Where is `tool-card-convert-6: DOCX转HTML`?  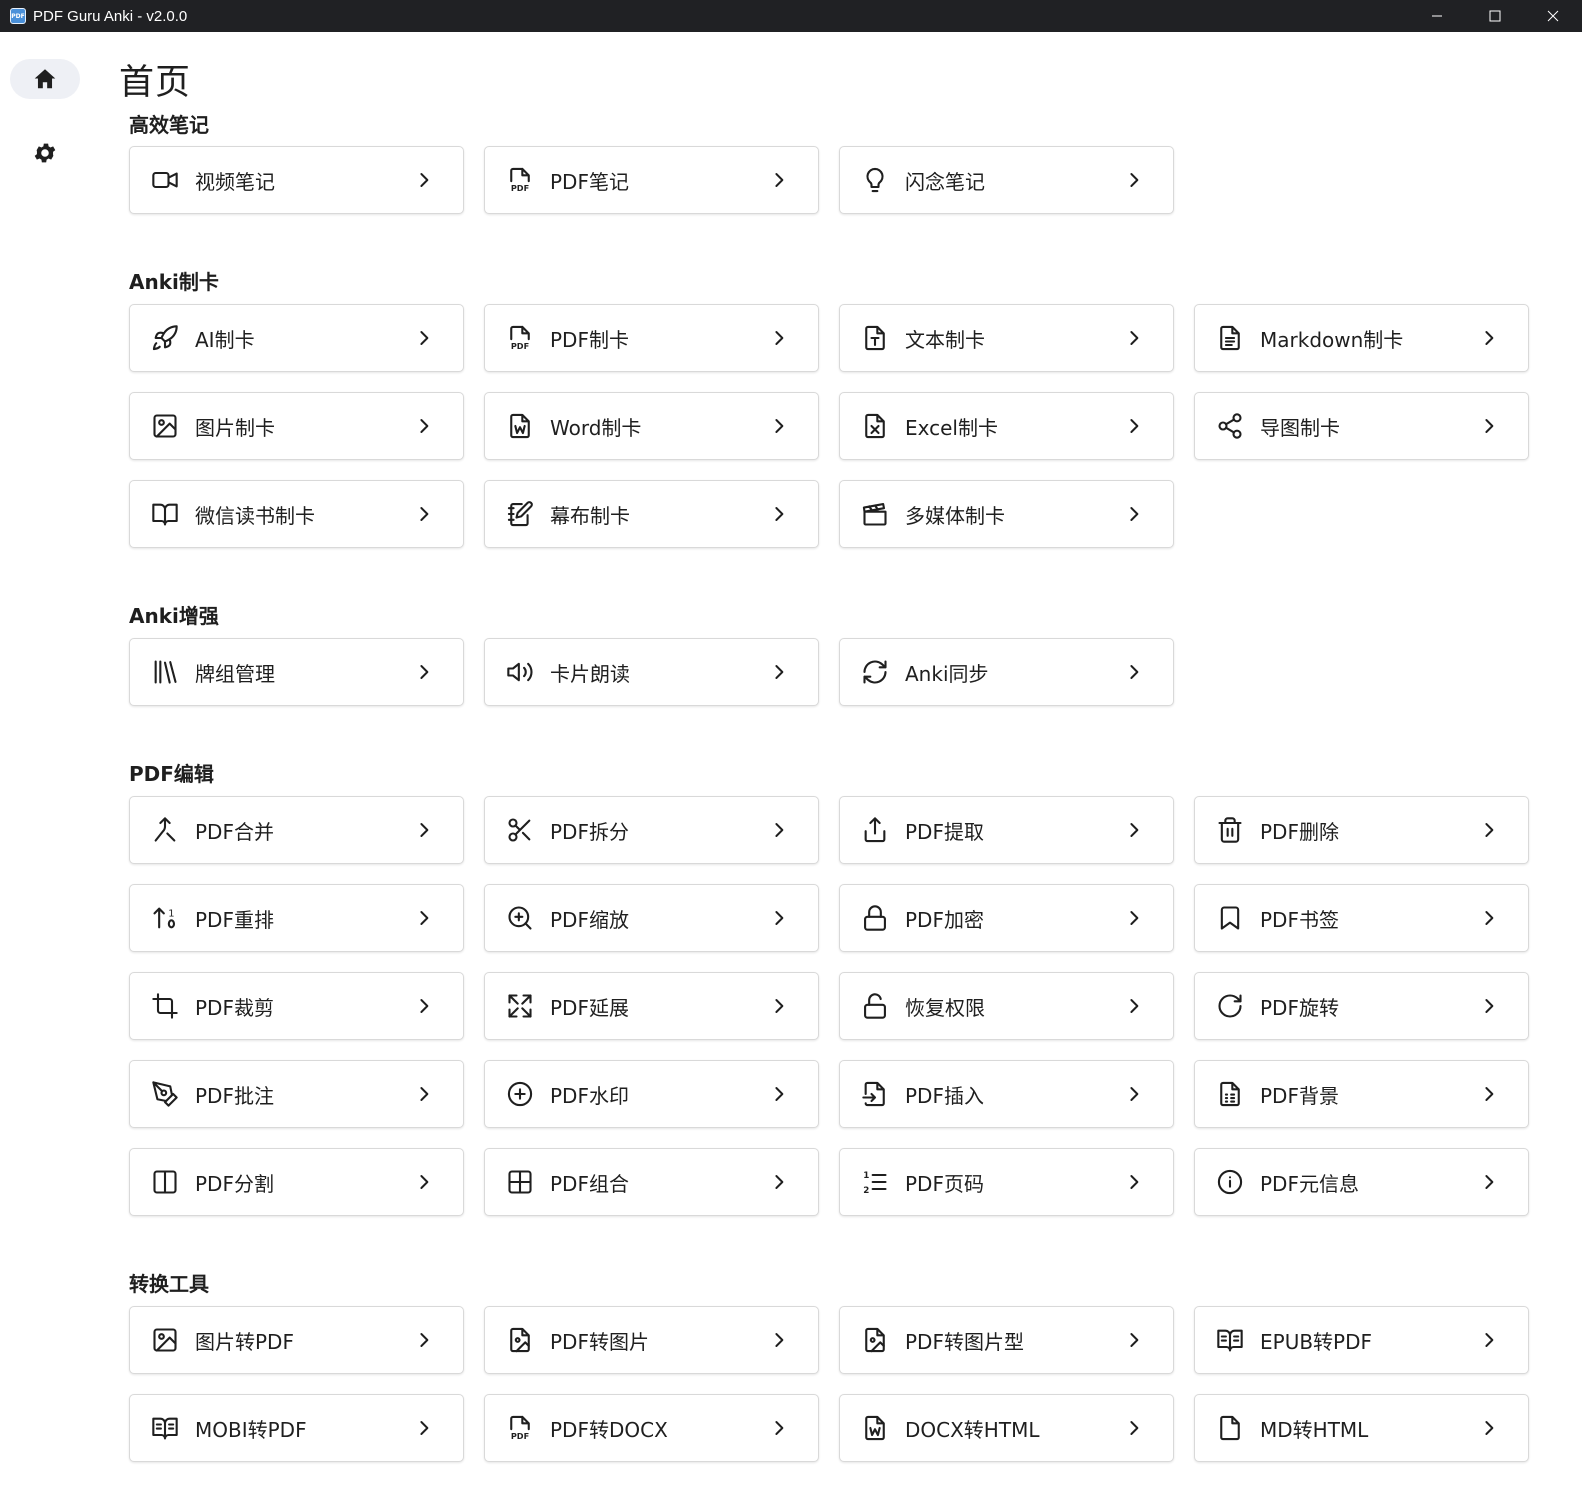
tool-card-convert-6: DOCX转HTML is located at coordinates (1006, 1428).